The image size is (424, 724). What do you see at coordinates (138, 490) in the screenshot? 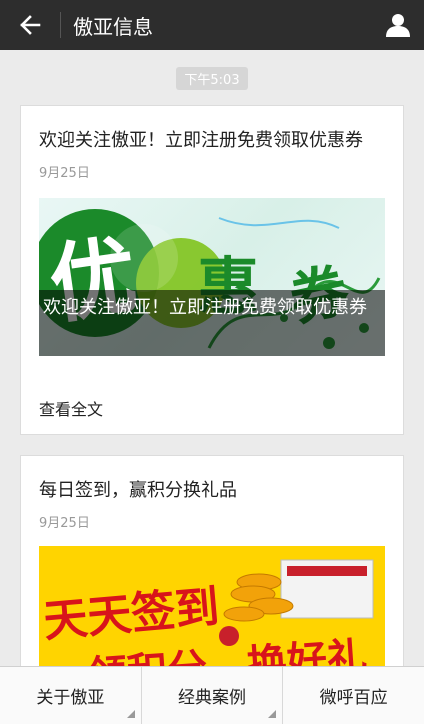
I see `article-title: 每日签到，赢积分换礼品` at bounding box center [138, 490].